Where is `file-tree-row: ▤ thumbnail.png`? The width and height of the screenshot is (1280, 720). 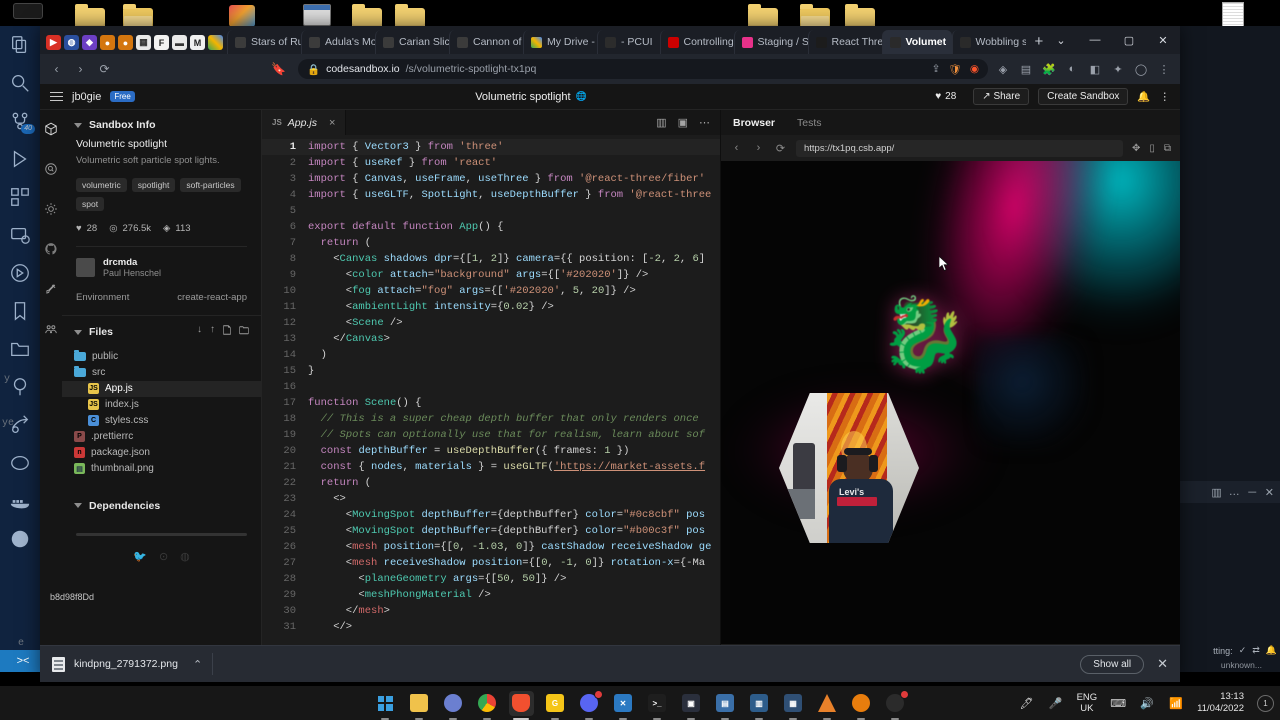
file-tree-row: ▤ thumbnail.png is located at coordinates (161, 469).